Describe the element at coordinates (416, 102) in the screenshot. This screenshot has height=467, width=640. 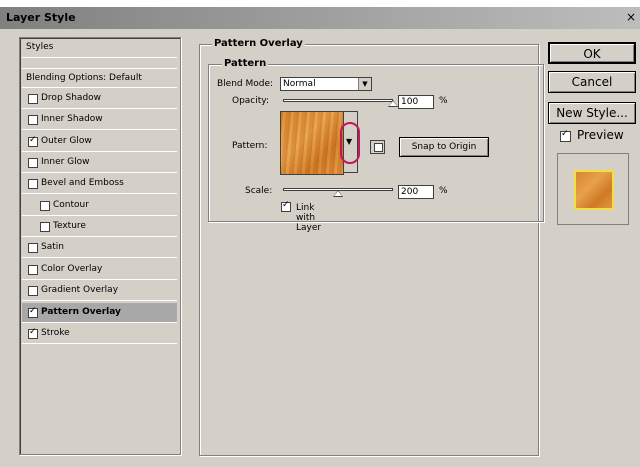
I see `opacity-input: 100` at that location.